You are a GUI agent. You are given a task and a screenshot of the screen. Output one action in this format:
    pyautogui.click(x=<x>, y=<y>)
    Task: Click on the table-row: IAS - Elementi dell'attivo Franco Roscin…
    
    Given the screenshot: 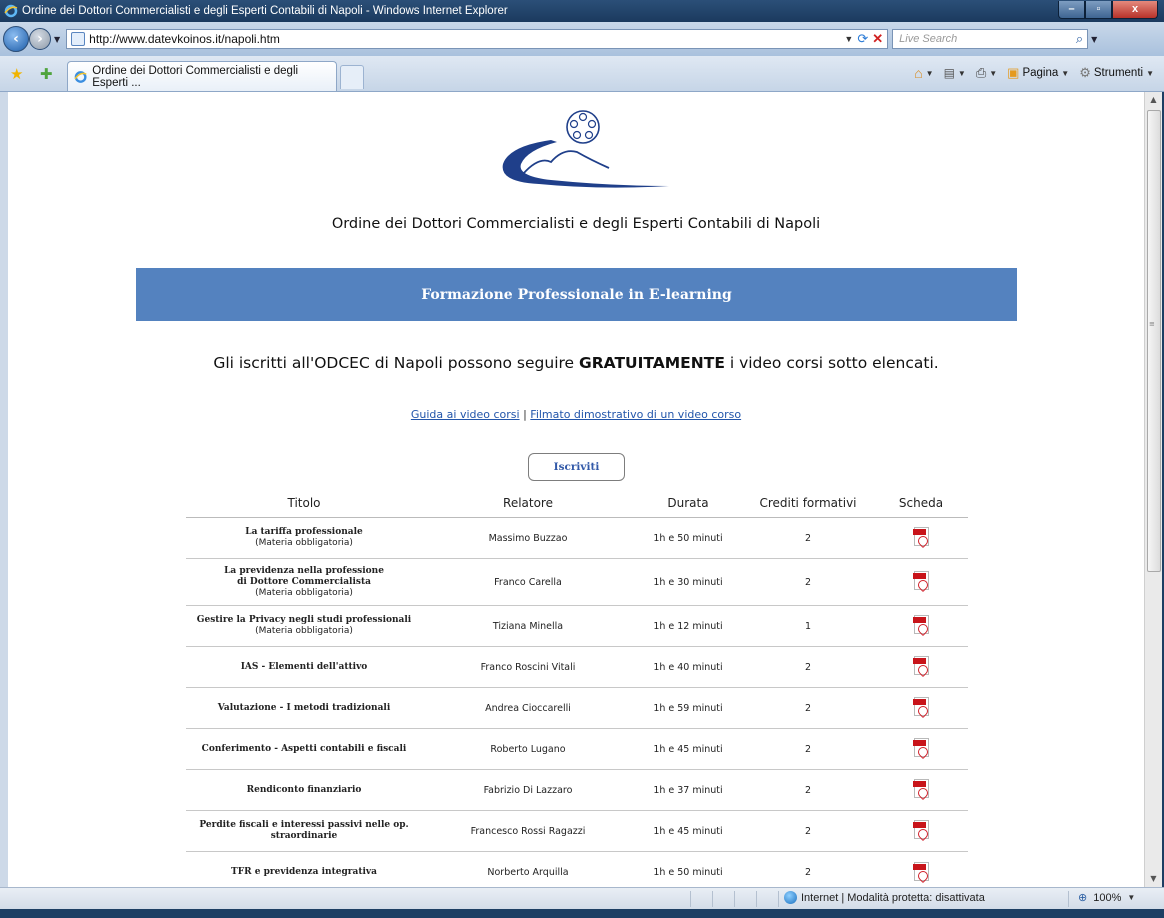 What is the action you would take?
    pyautogui.click(x=577, y=667)
    